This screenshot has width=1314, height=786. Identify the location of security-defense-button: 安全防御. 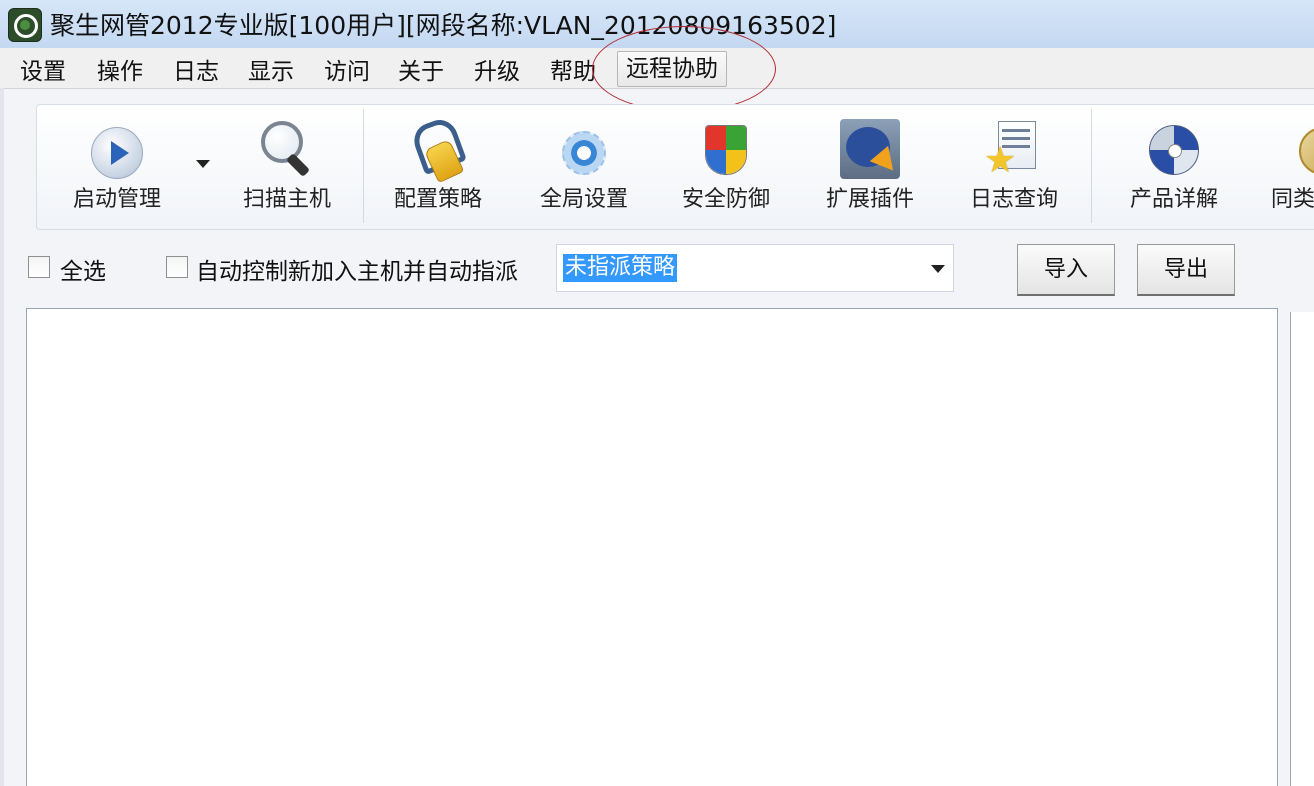
(726, 167).